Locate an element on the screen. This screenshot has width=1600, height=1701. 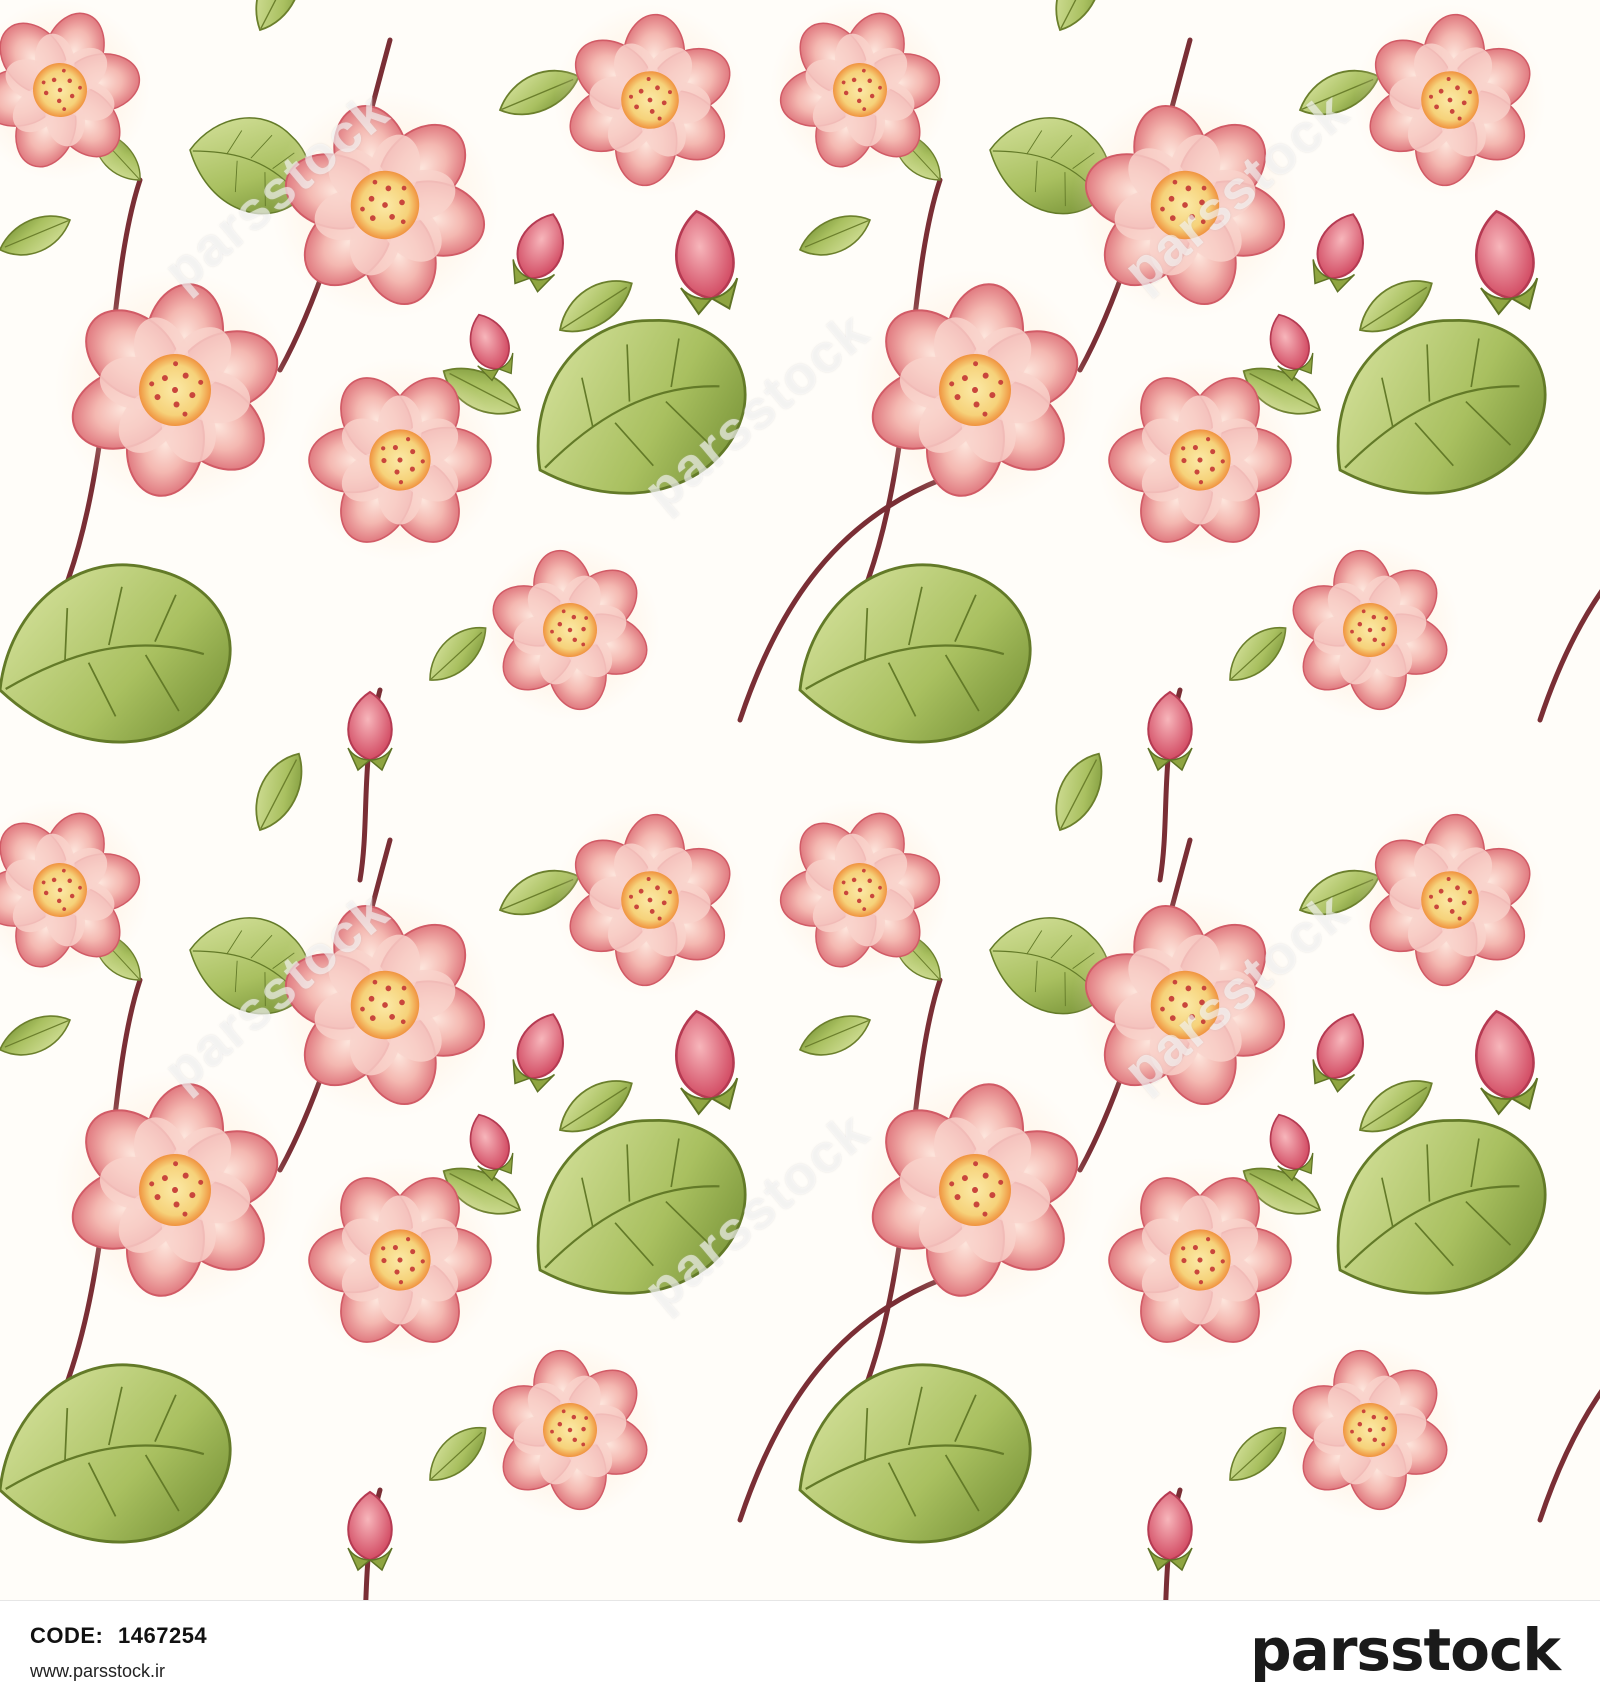
site-url: www.parsstock.ir is located at coordinates (98, 1671).